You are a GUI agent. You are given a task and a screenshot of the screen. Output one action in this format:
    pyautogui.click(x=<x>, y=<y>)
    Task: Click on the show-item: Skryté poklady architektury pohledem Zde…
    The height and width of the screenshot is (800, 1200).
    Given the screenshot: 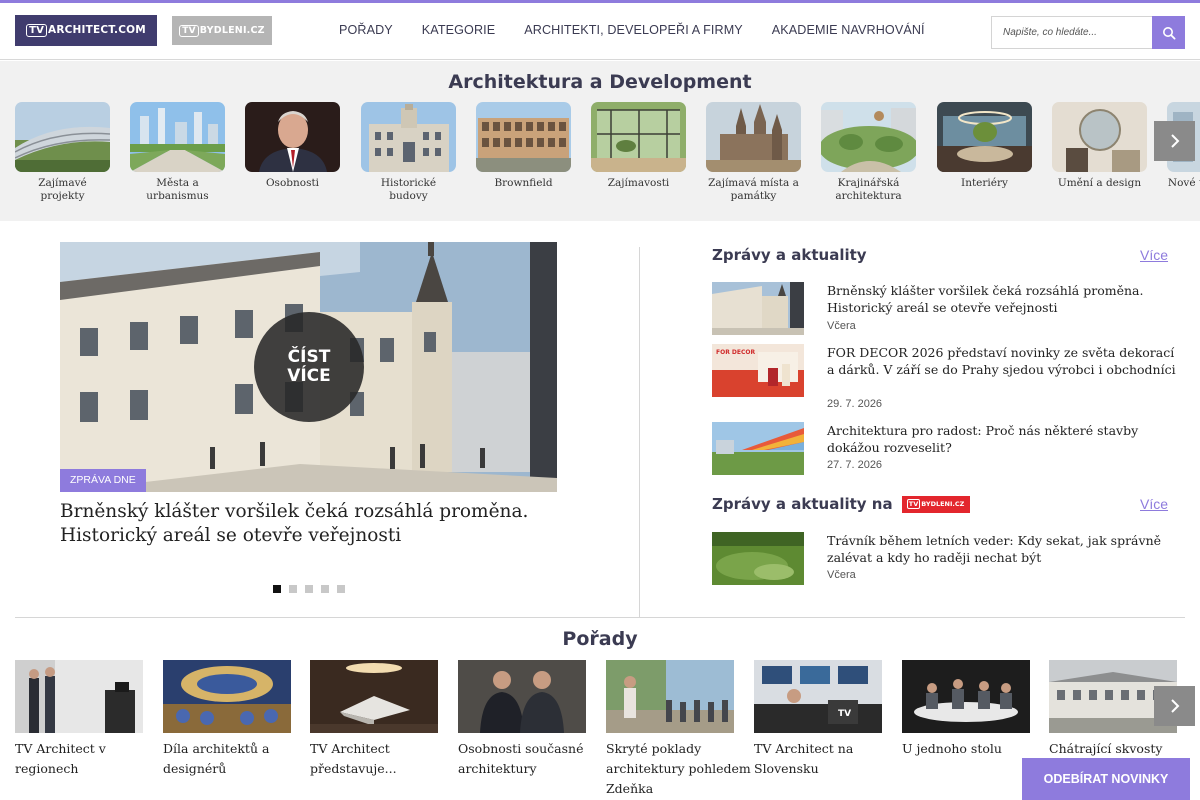 What is the action you would take?
    pyautogui.click(x=678, y=729)
    